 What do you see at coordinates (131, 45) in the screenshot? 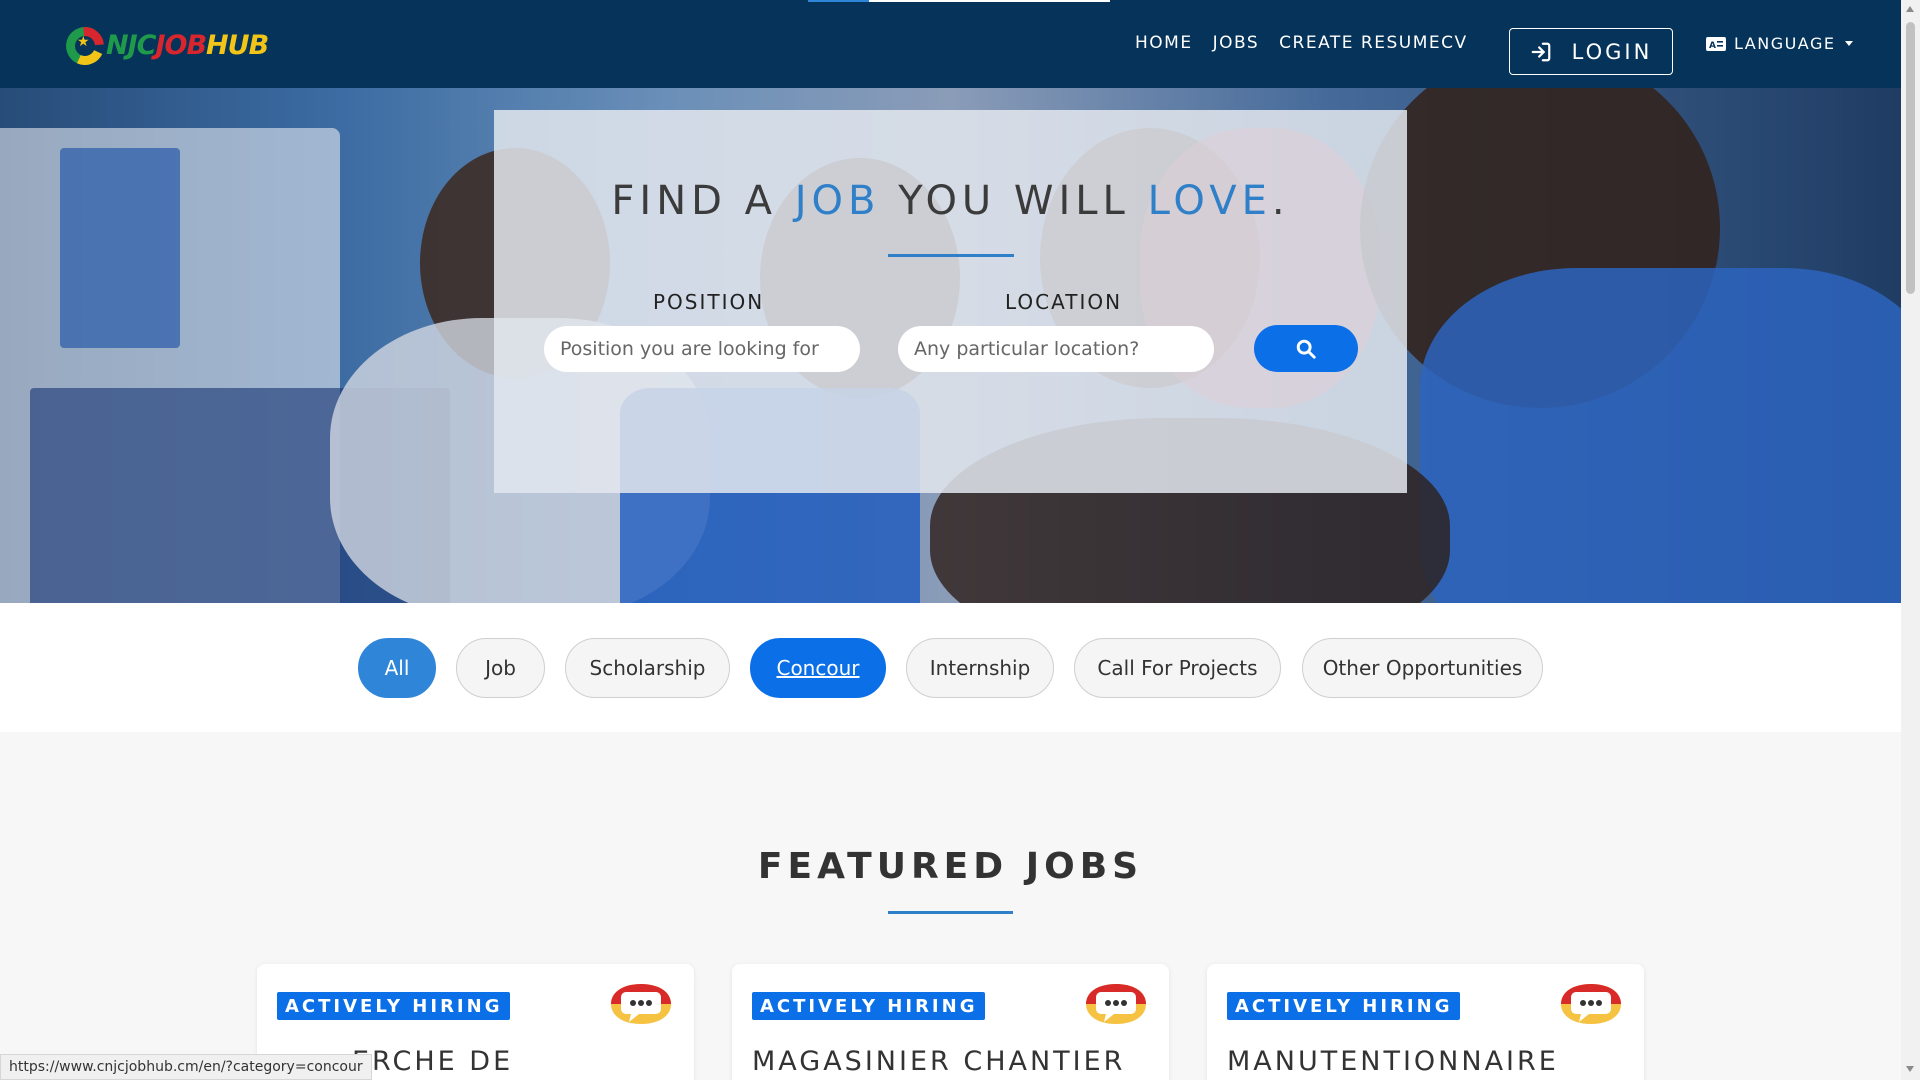
I see `logo-text-njc: NJC` at bounding box center [131, 45].